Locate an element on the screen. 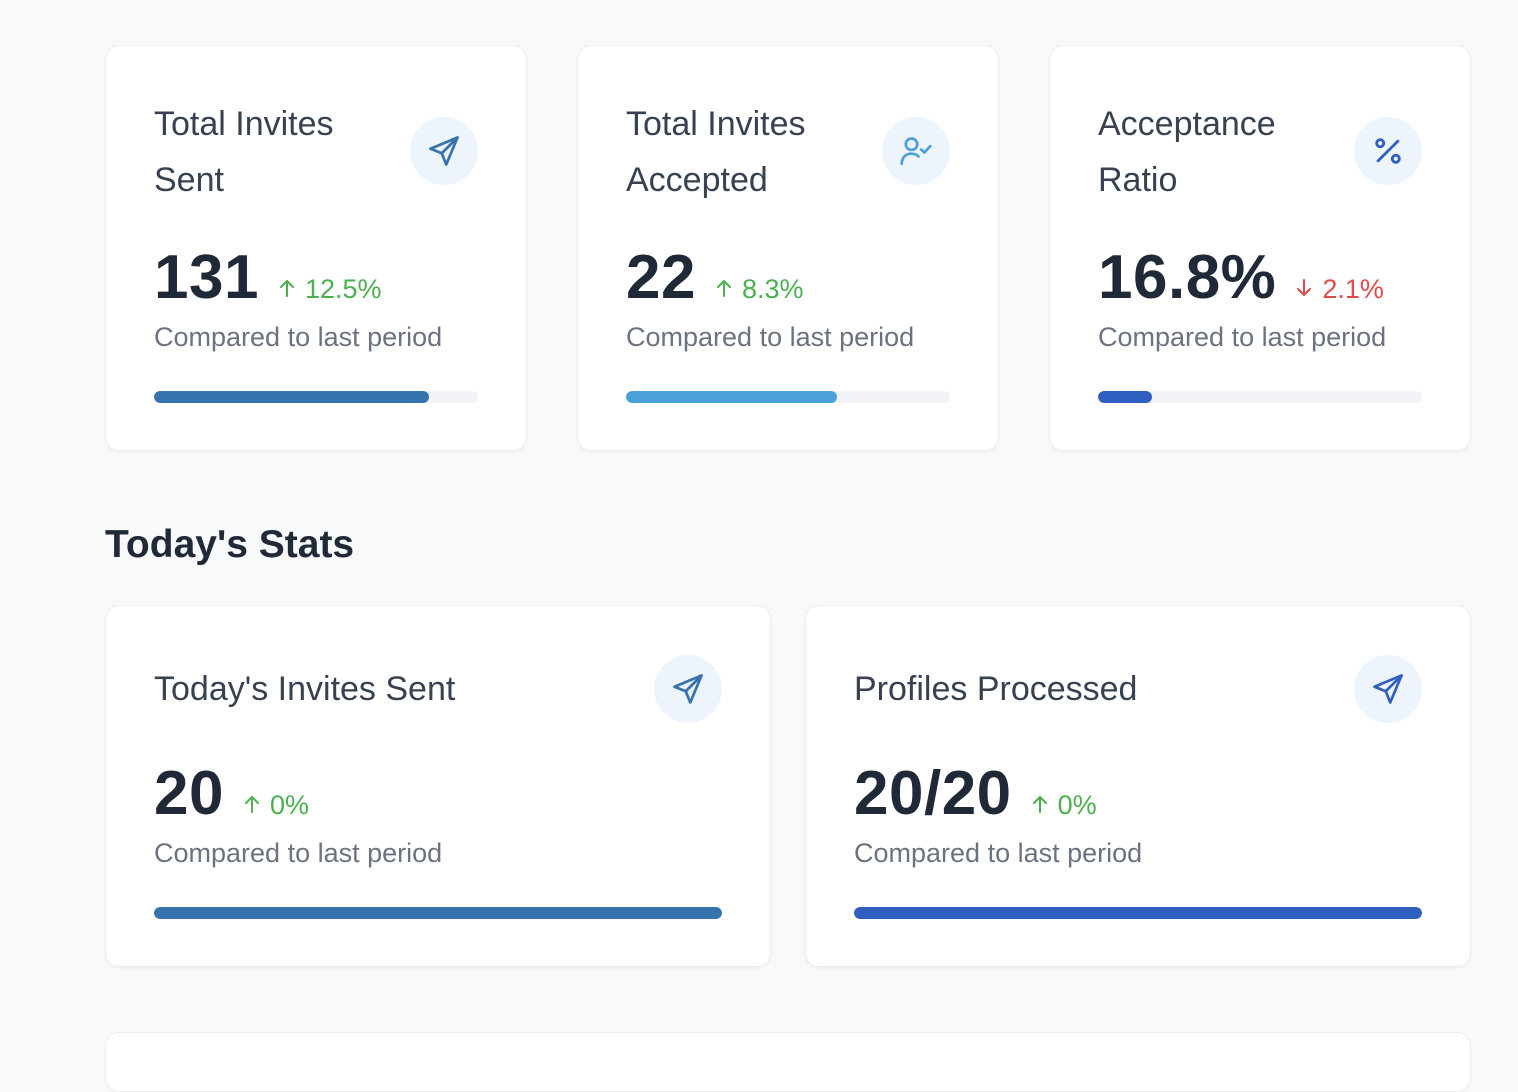 This screenshot has width=1518, height=1092. card-title: Acceptance Ratio is located at coordinates (1187, 152).